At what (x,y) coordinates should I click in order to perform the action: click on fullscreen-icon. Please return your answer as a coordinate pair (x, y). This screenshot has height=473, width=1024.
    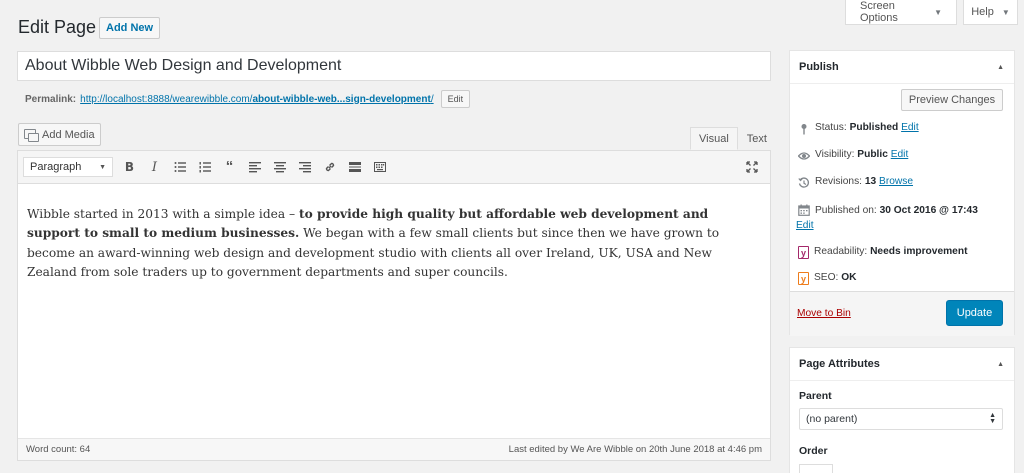
    Looking at the image, I should click on (751, 167).